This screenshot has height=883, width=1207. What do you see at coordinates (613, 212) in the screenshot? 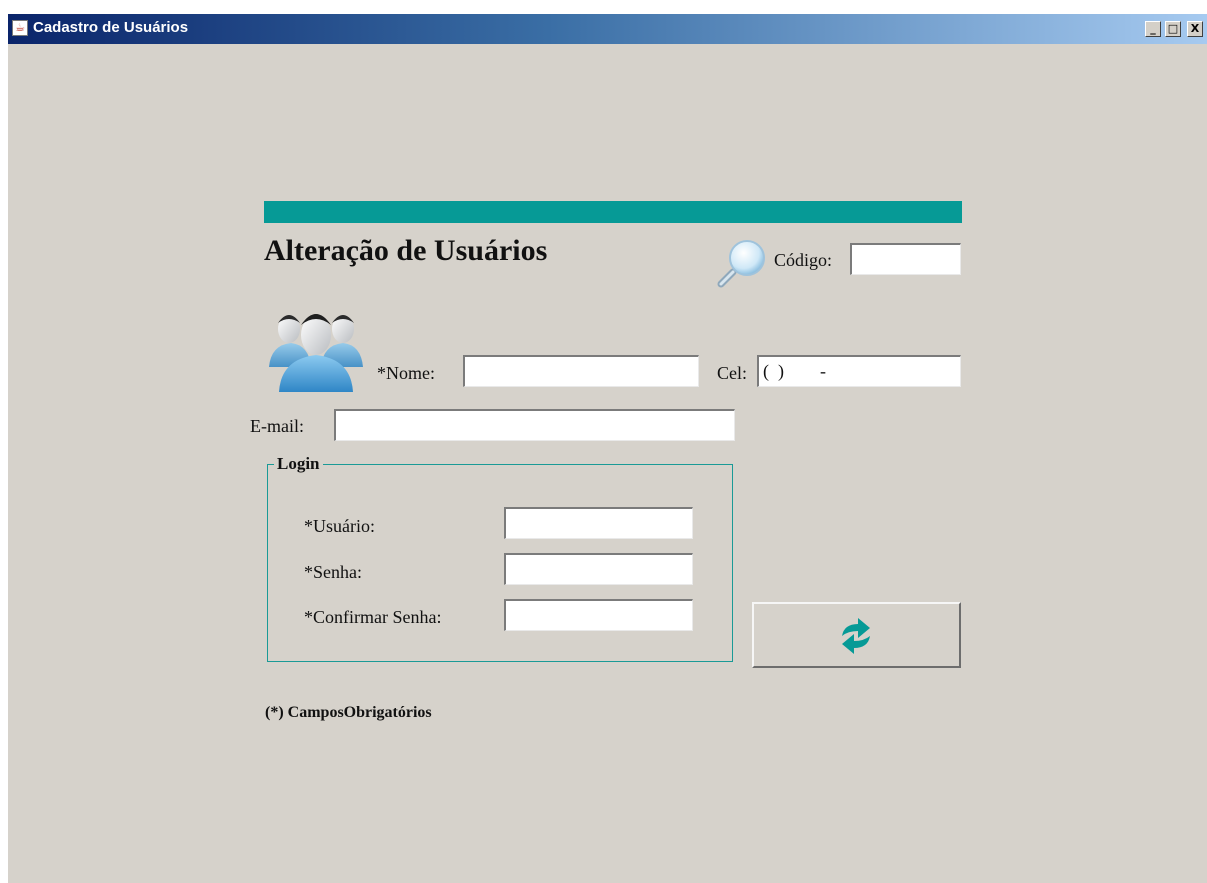
I see `header-accent-bar` at bounding box center [613, 212].